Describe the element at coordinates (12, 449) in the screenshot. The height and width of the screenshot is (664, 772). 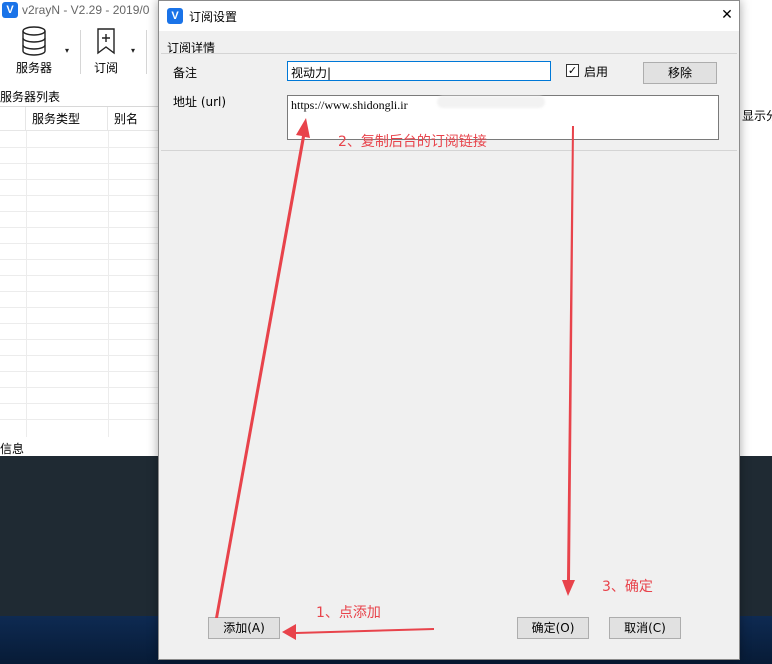
I see `info-label: 信息` at that location.